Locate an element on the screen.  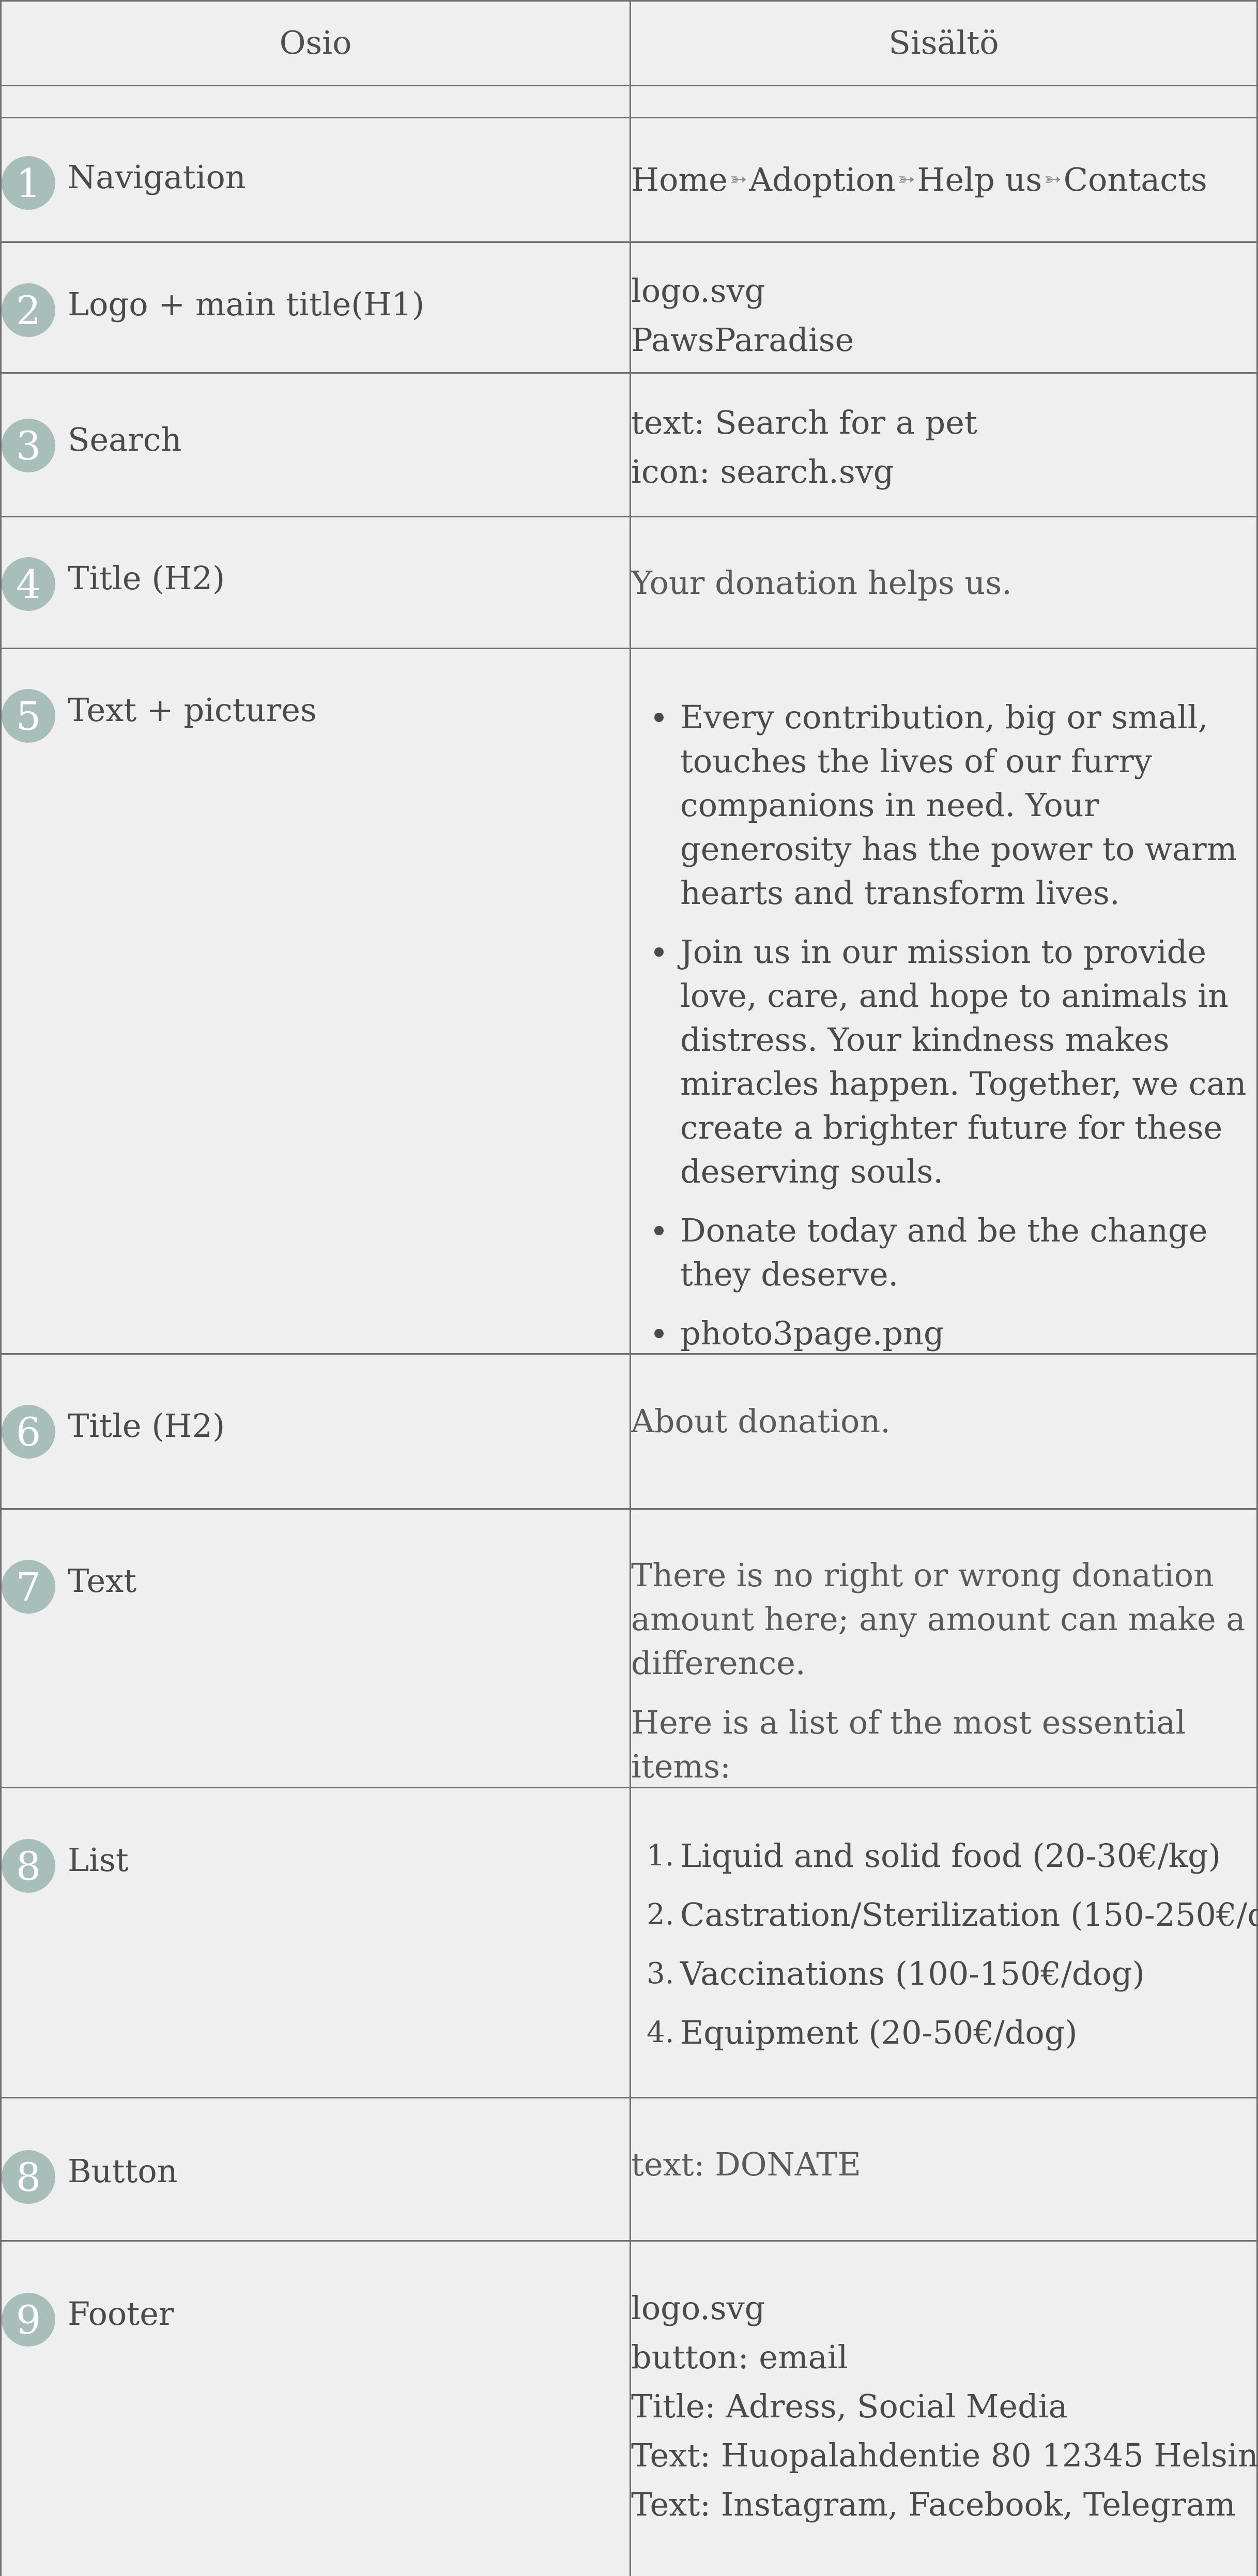
cell-content: logo.svg PawsParadise is located at coordinates (944, 315).